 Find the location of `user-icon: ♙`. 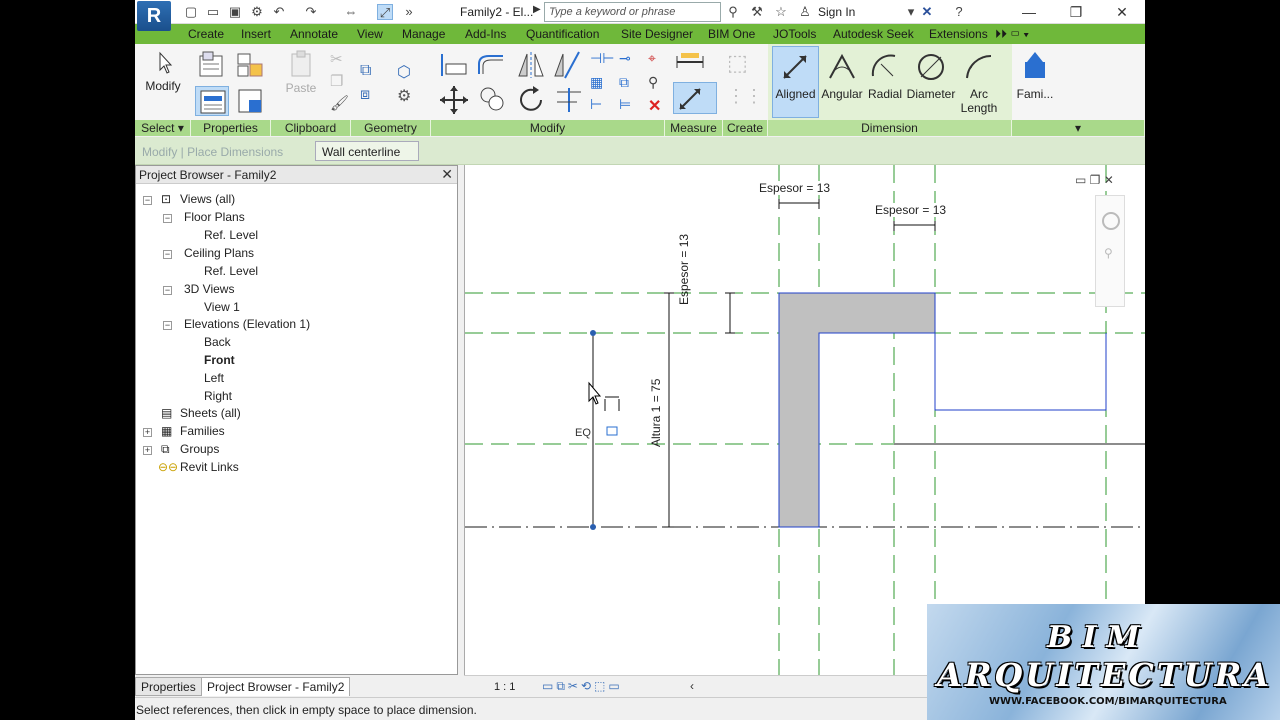

user-icon: ♙ is located at coordinates (805, 12).